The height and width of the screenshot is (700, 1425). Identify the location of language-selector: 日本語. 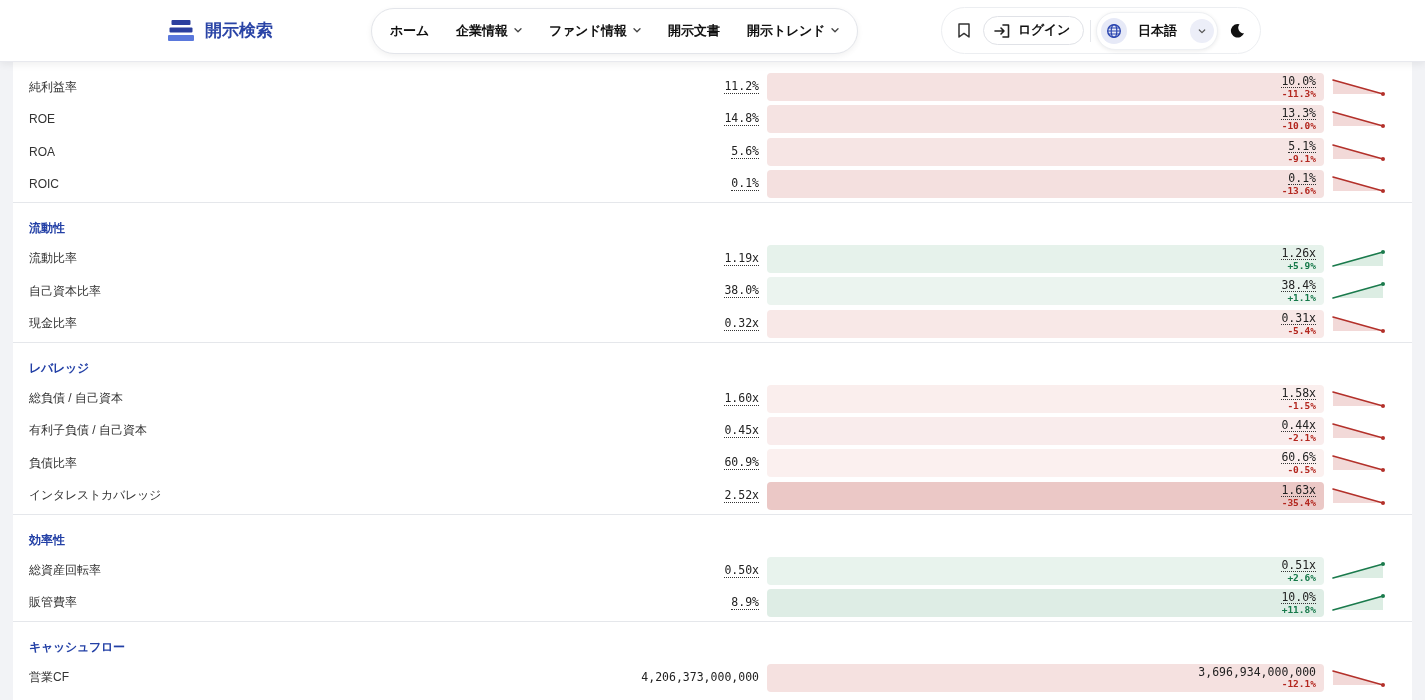
(1157, 30).